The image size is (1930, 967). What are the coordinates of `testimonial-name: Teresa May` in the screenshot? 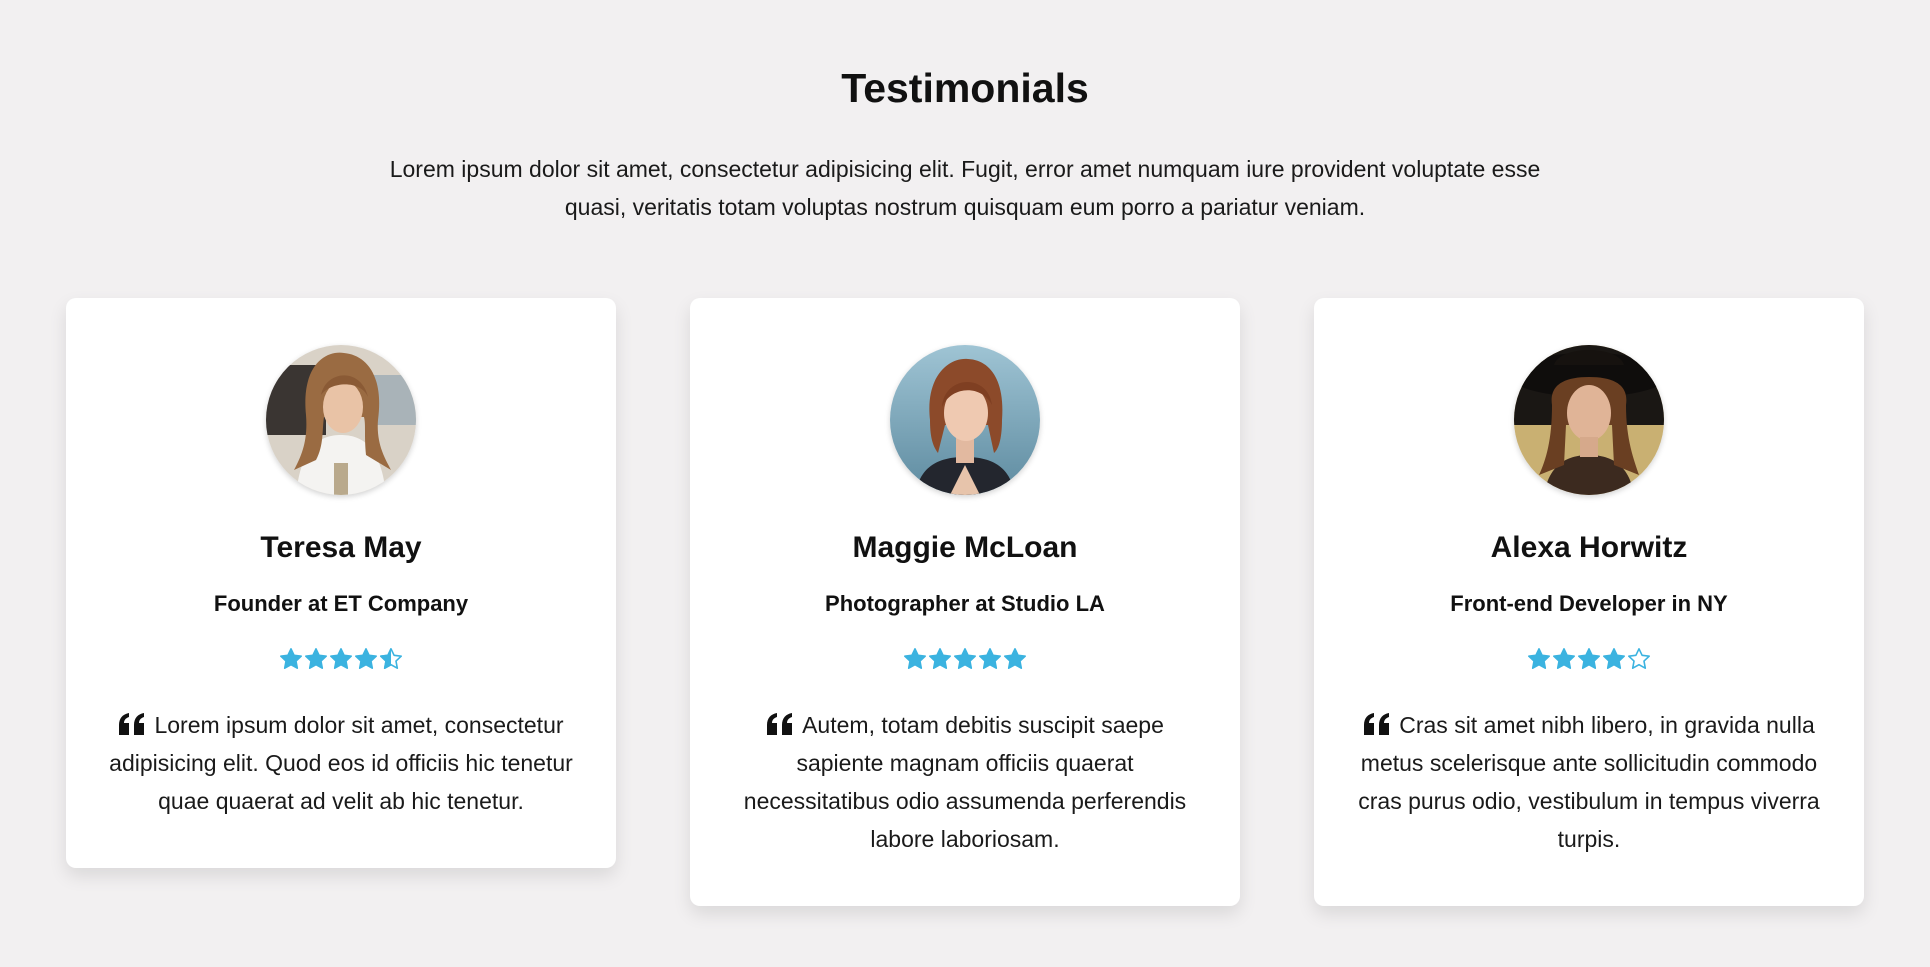 It's located at (341, 547).